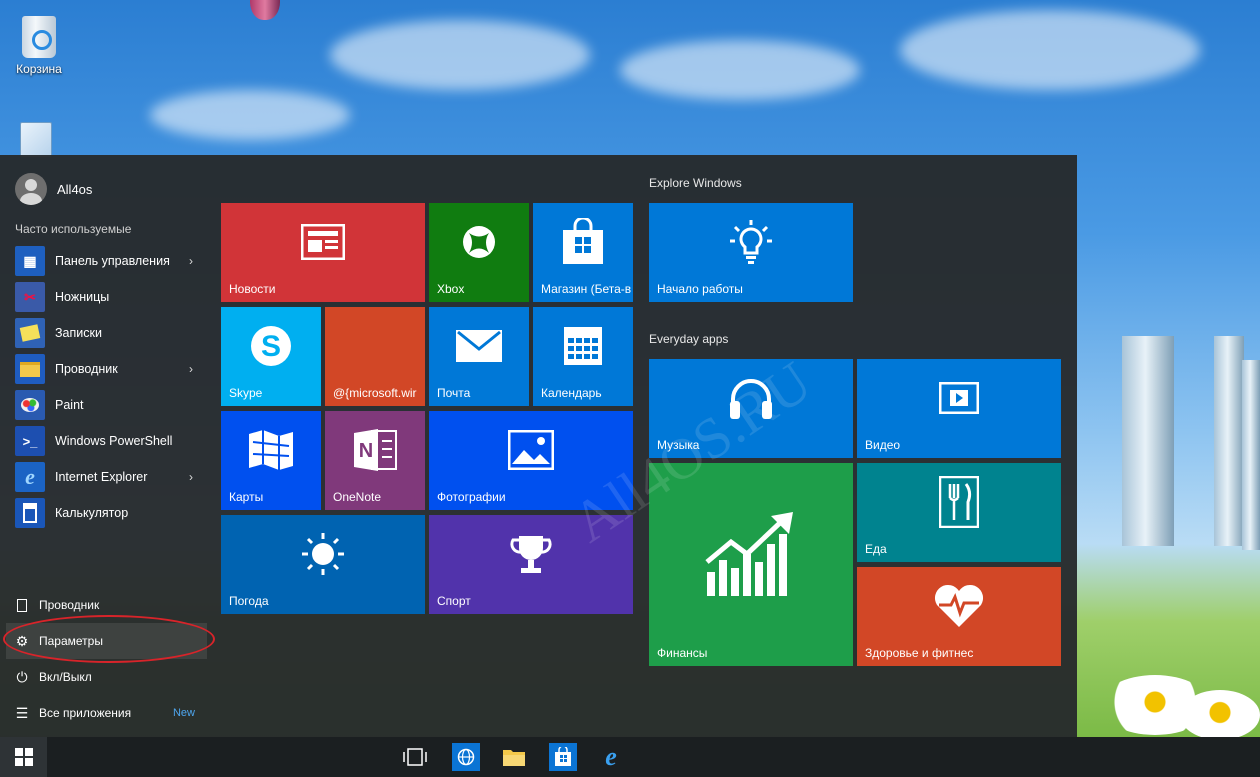  Describe the element at coordinates (959, 408) in the screenshot. I see `tile-video: Видео` at that location.